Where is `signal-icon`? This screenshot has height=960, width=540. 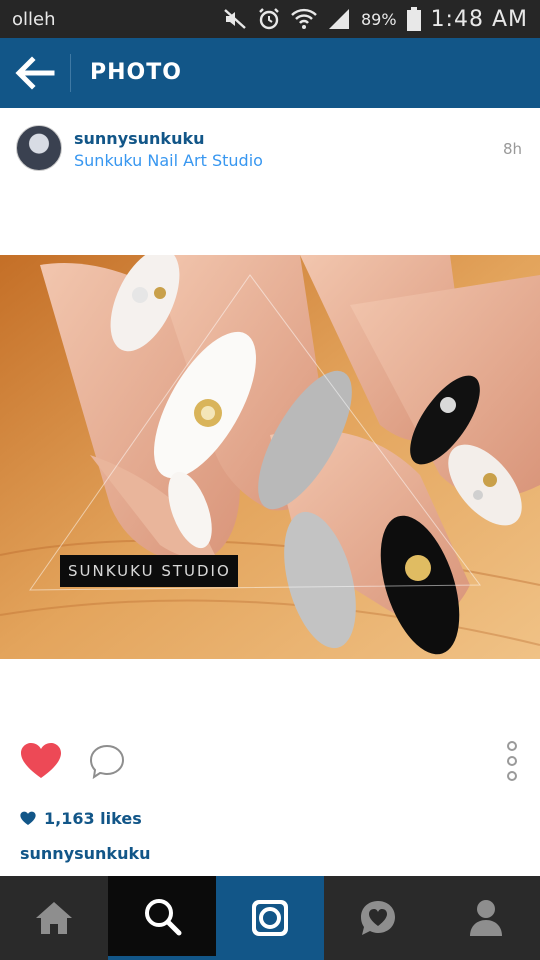 signal-icon is located at coordinates (339, 19).